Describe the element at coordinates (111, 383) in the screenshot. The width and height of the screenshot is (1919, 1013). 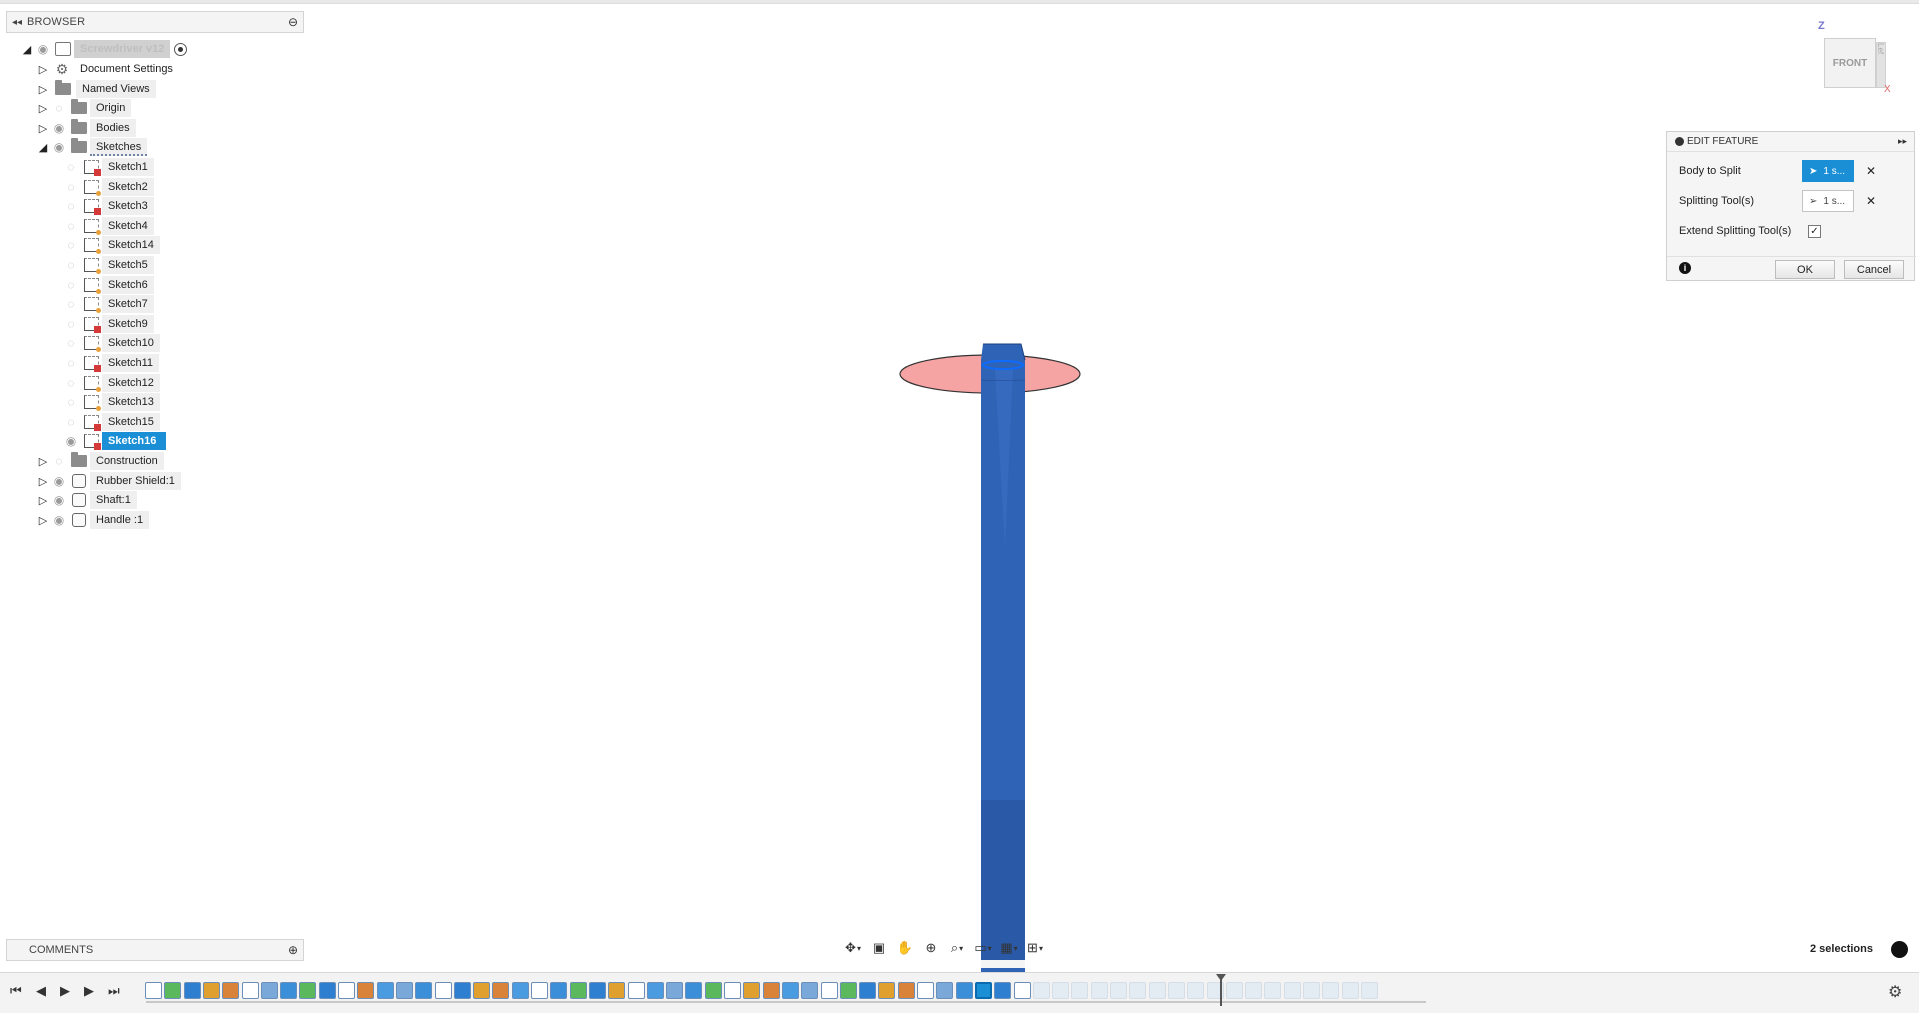
I see `sketch-item: ◌ Sketch12` at that location.